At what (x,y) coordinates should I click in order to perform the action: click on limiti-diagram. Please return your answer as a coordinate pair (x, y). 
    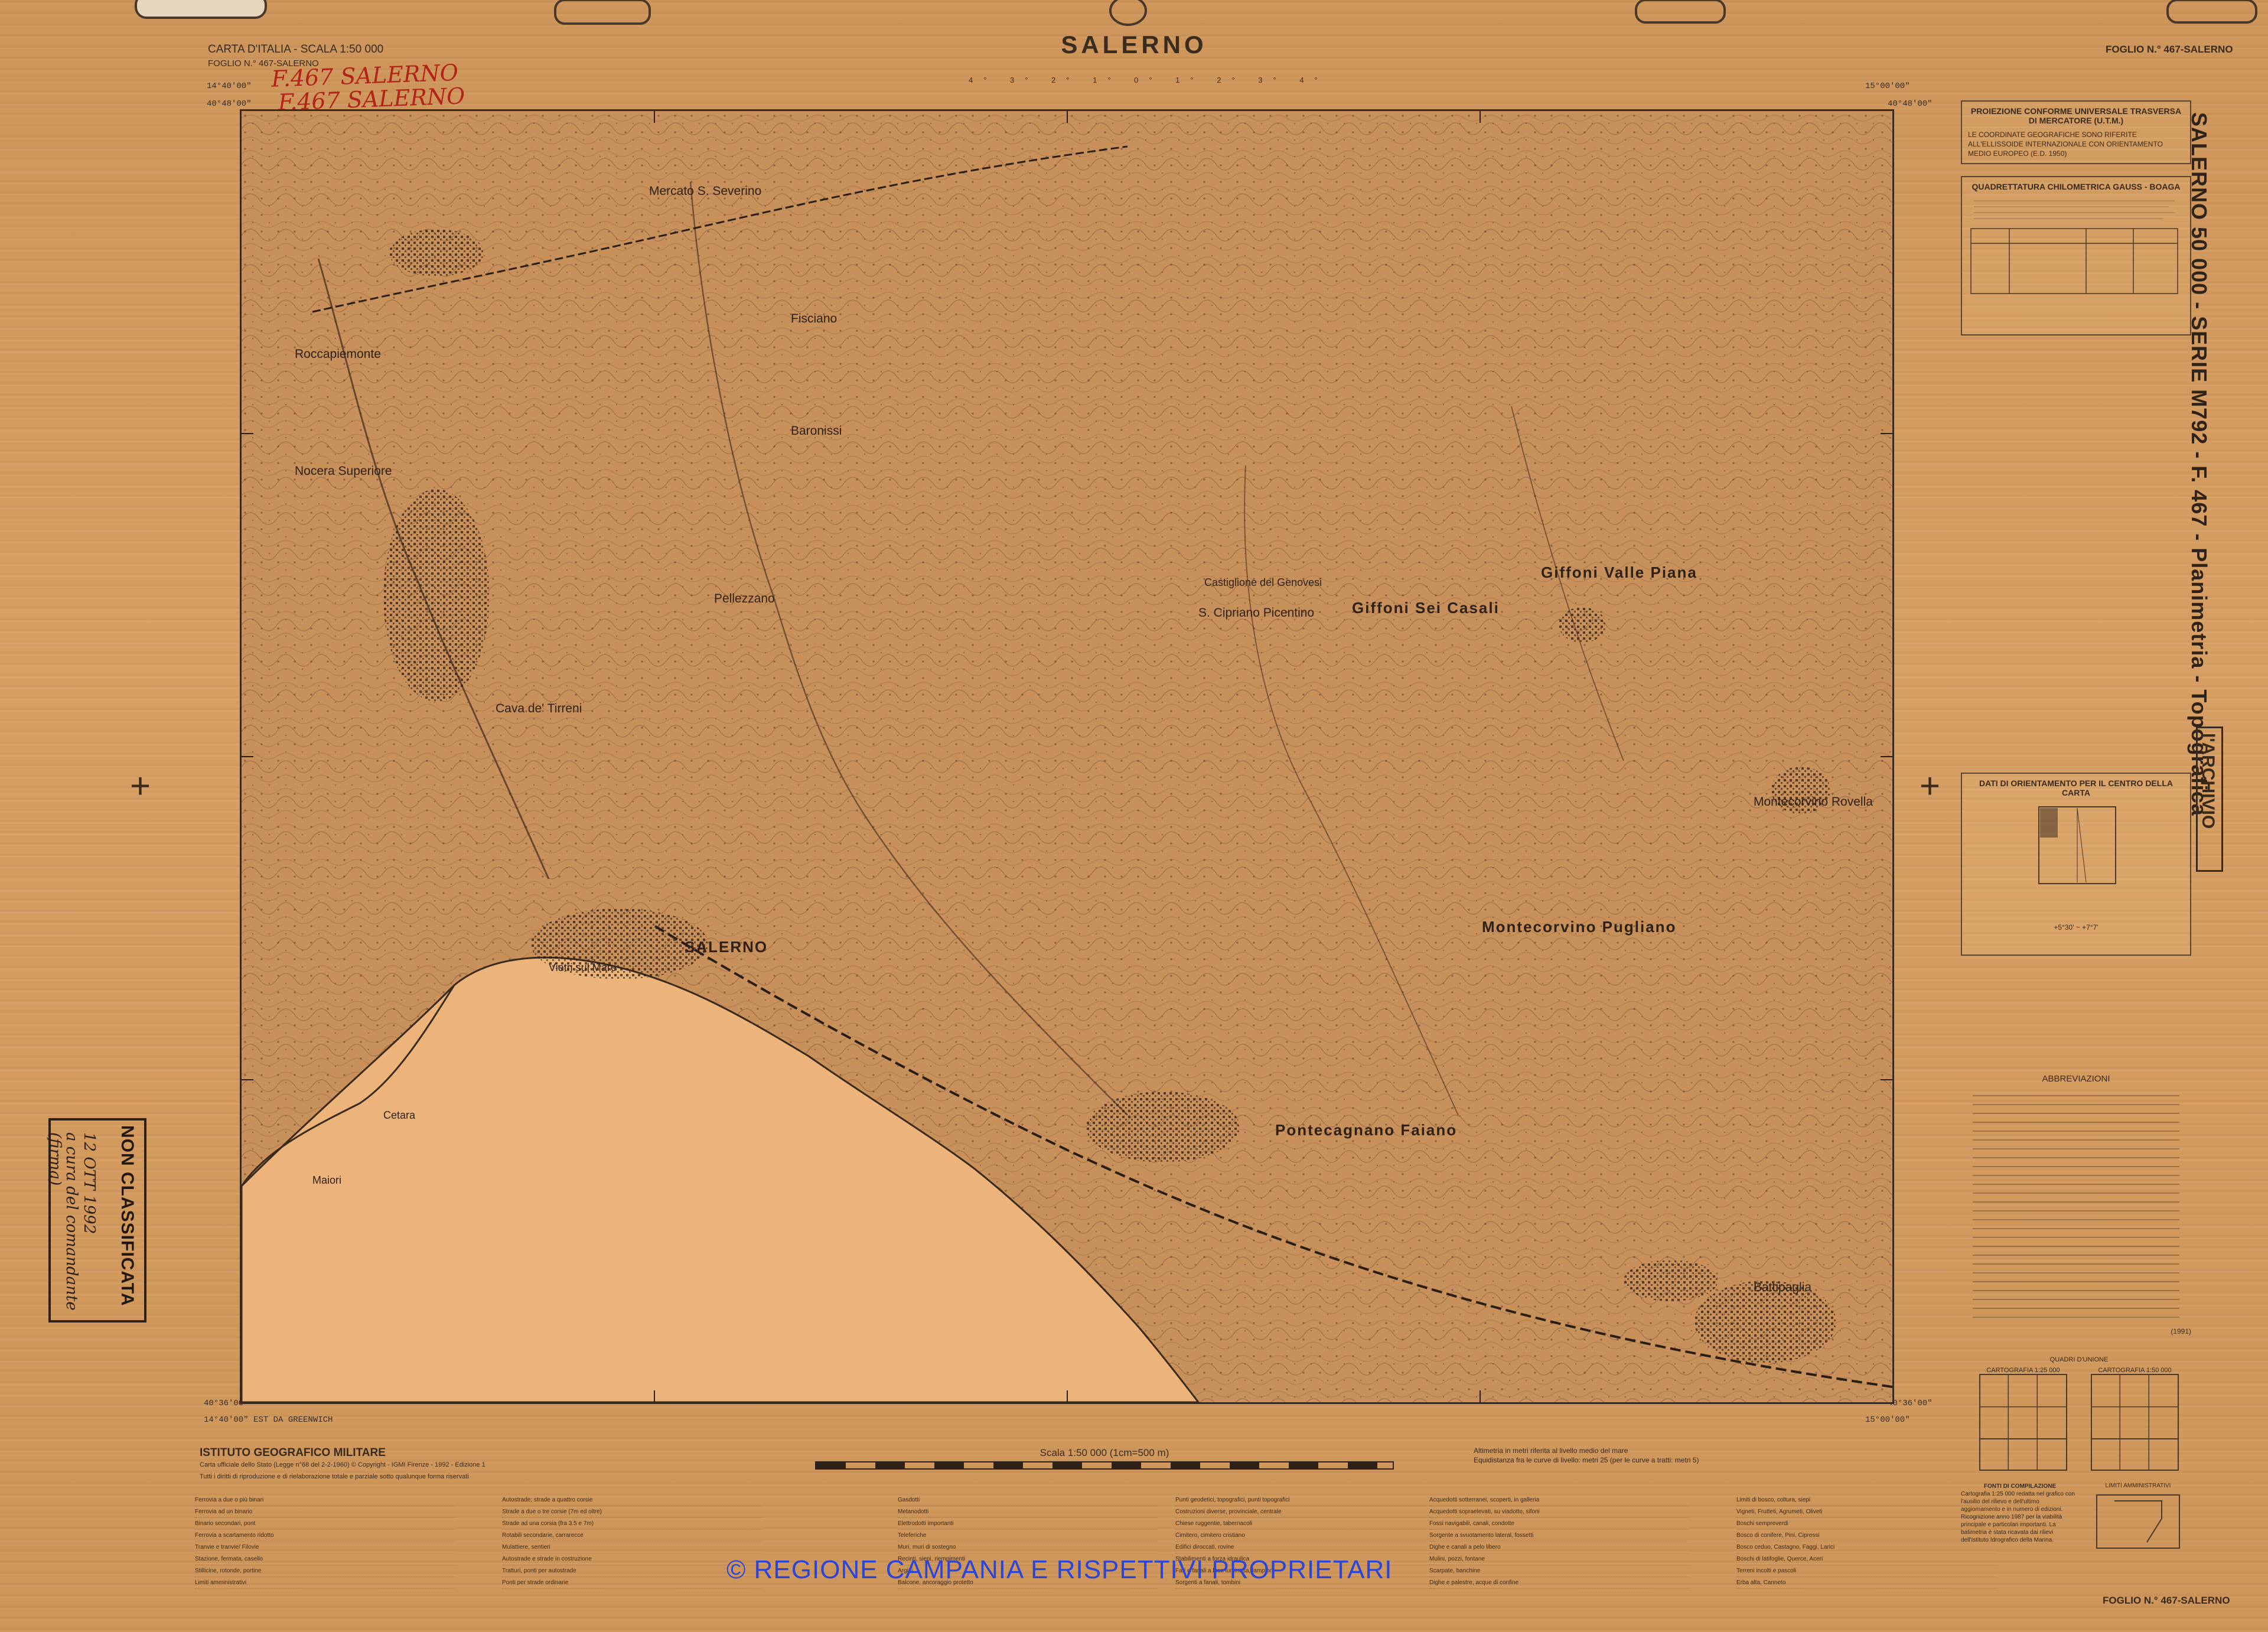
    Looking at the image, I should click on (2138, 1521).